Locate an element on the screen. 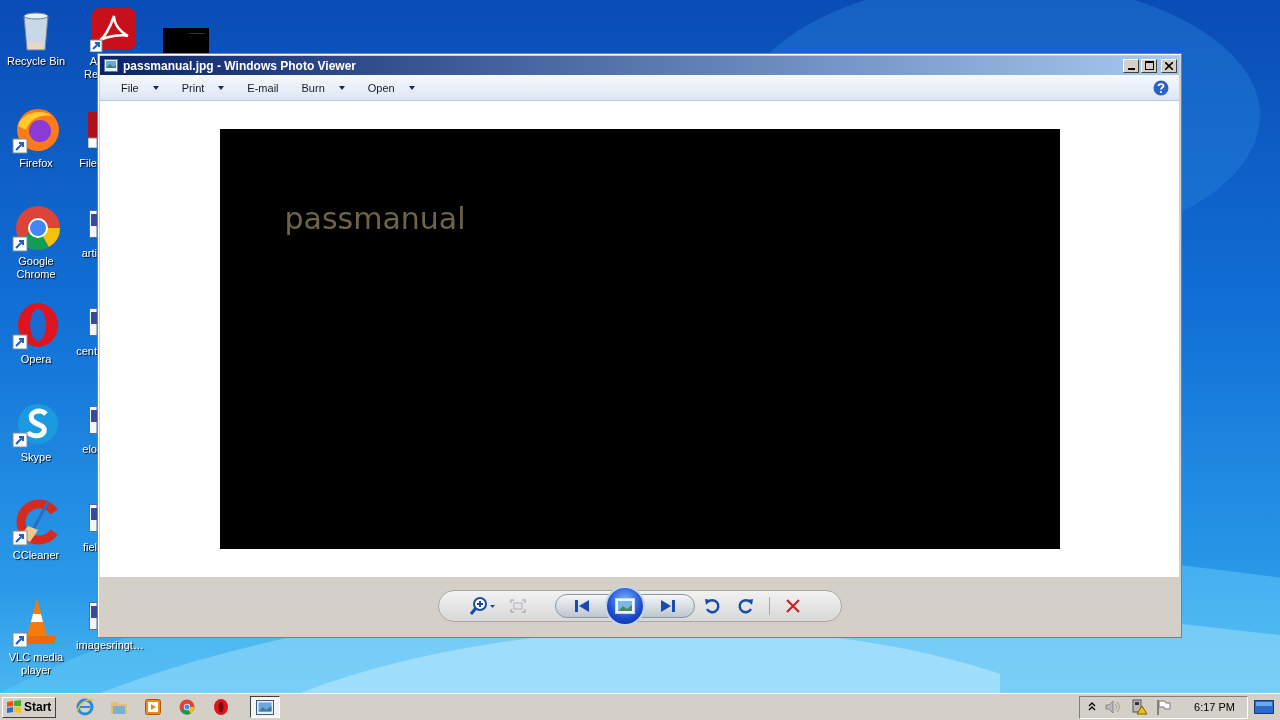 This screenshot has height=720, width=1280. clock: 6:17 PM is located at coordinates (1214, 707).